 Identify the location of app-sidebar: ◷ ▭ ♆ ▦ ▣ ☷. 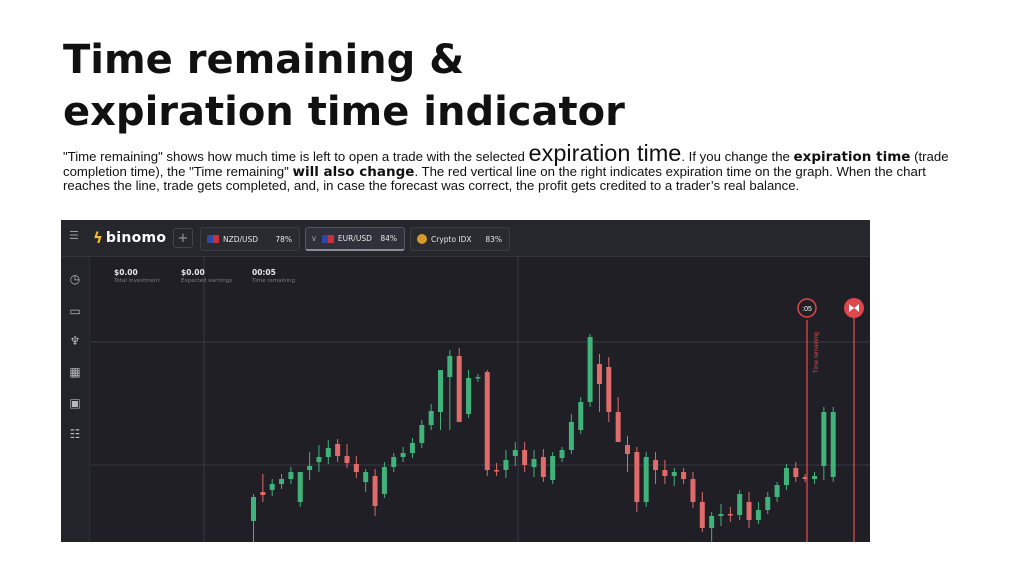
(75, 399).